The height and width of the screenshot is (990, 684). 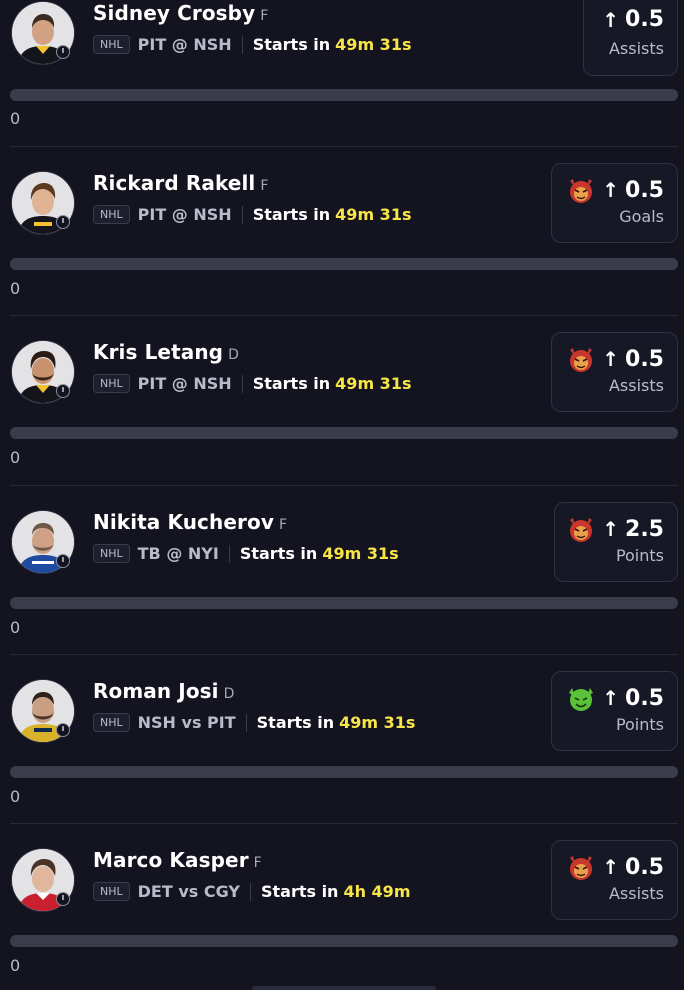 What do you see at coordinates (156, 691) in the screenshot?
I see `player-name: Roman Josi` at bounding box center [156, 691].